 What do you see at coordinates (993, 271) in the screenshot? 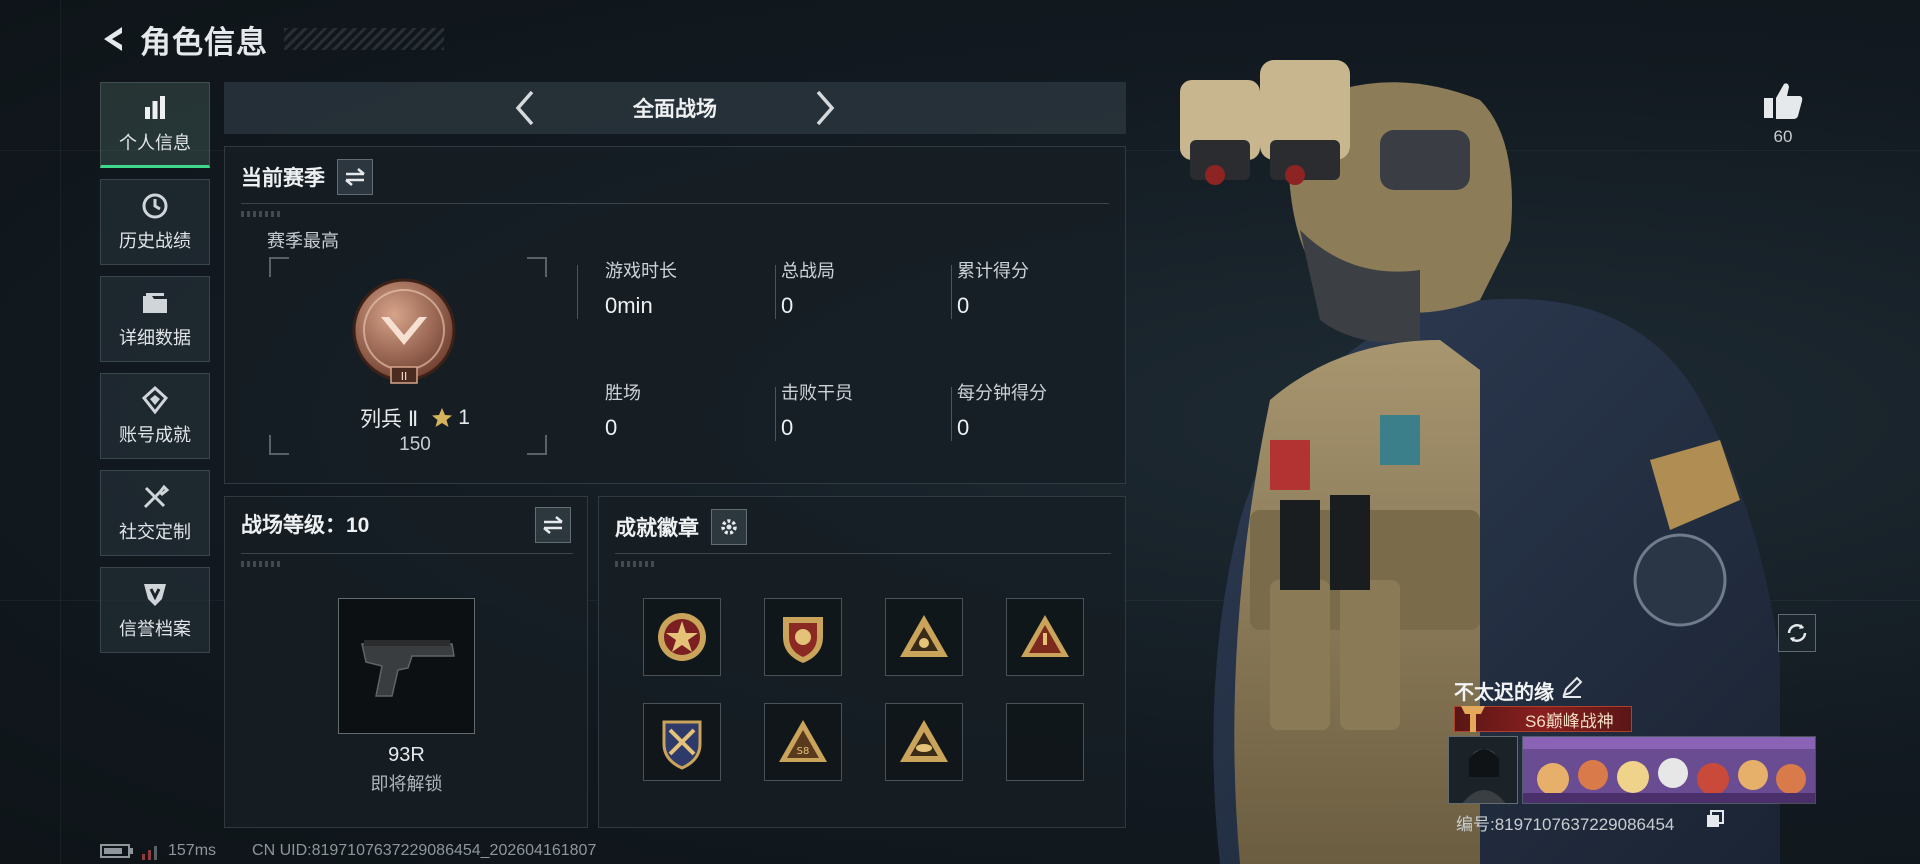
I see `stat-label: 累计得分` at bounding box center [993, 271].